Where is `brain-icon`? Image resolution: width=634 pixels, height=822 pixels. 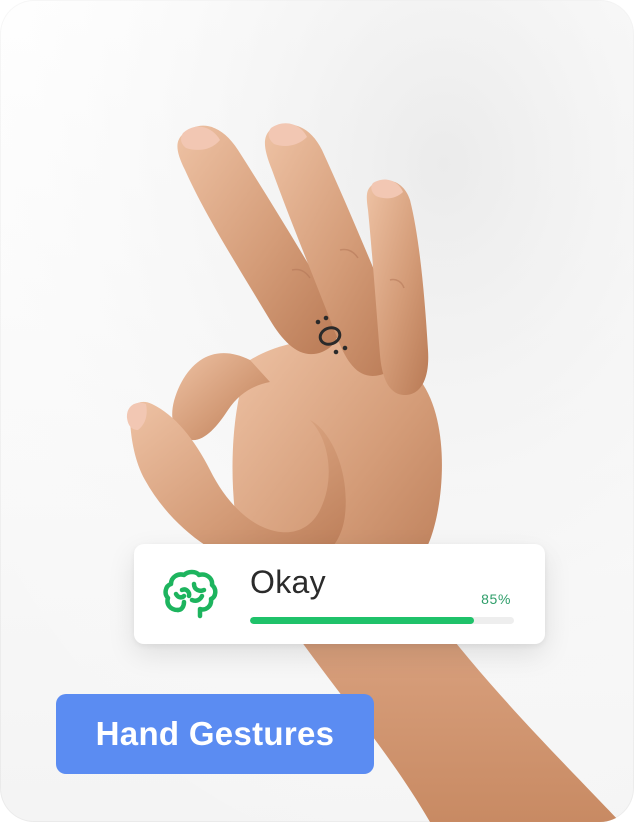 brain-icon is located at coordinates (190, 594).